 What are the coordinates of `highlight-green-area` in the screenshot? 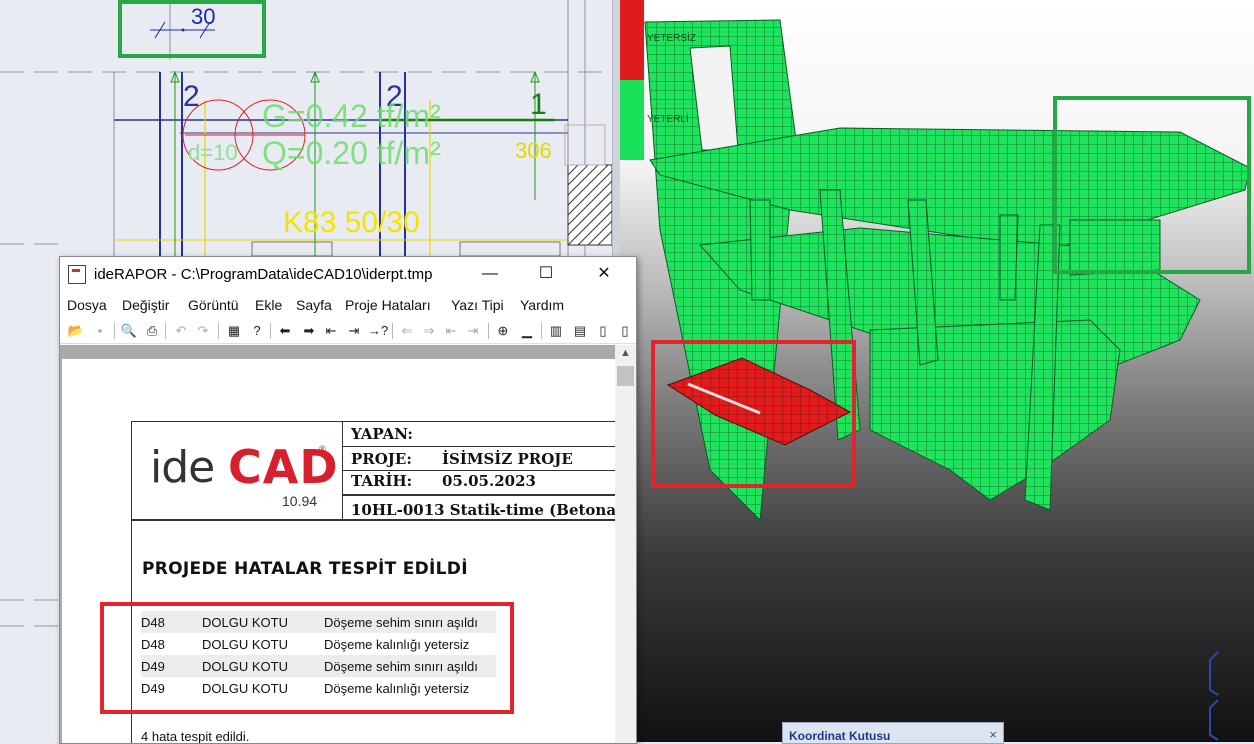 It's located at (1152, 185).